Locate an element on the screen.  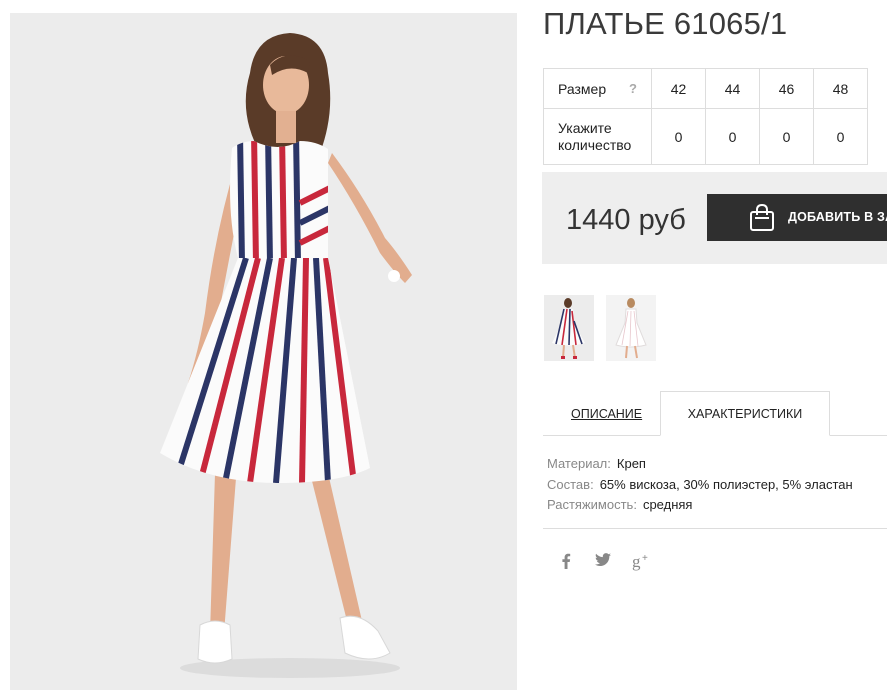
tab-characteristics: ХАРАКТЕРИСТИКИ is located at coordinates (745, 413).